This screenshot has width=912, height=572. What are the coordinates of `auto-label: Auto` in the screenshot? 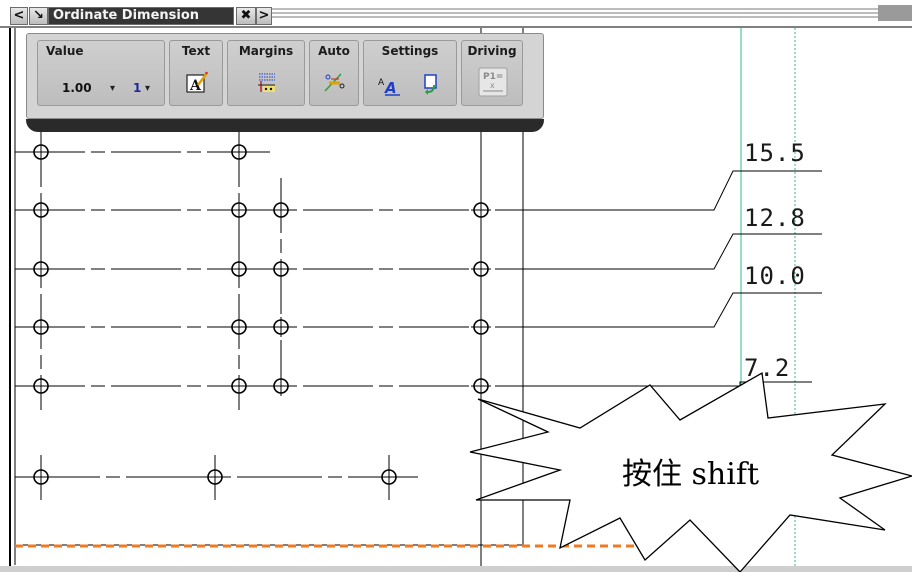 It's located at (334, 51).